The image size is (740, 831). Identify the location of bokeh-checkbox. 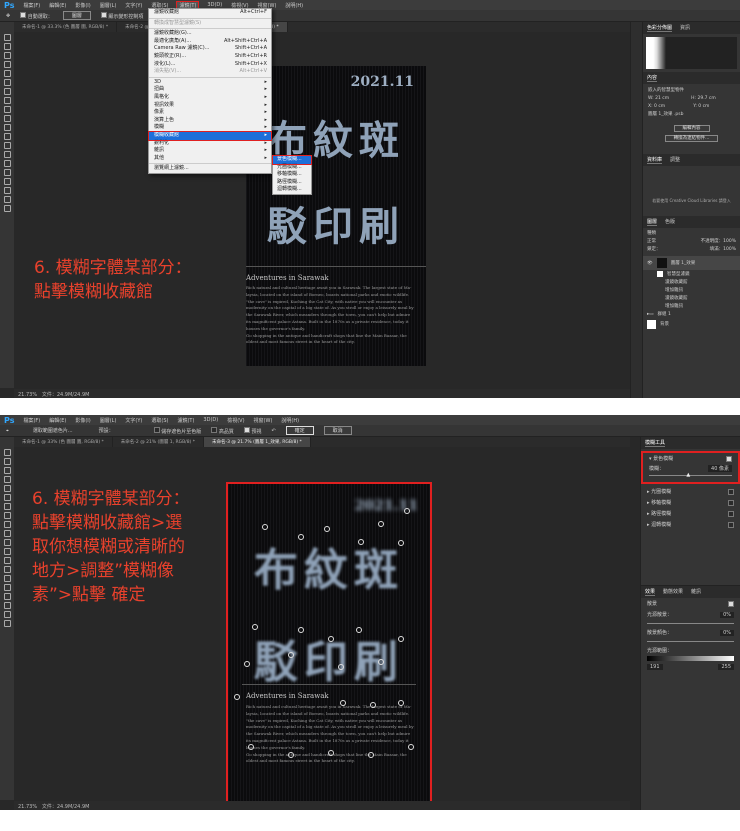
(731, 603).